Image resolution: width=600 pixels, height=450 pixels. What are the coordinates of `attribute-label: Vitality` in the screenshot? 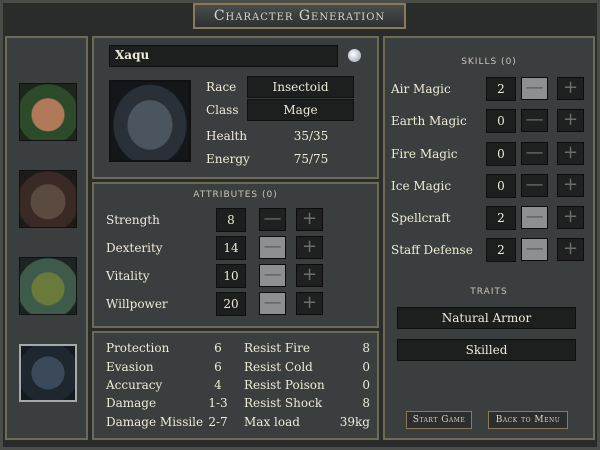 It's located at (128, 276).